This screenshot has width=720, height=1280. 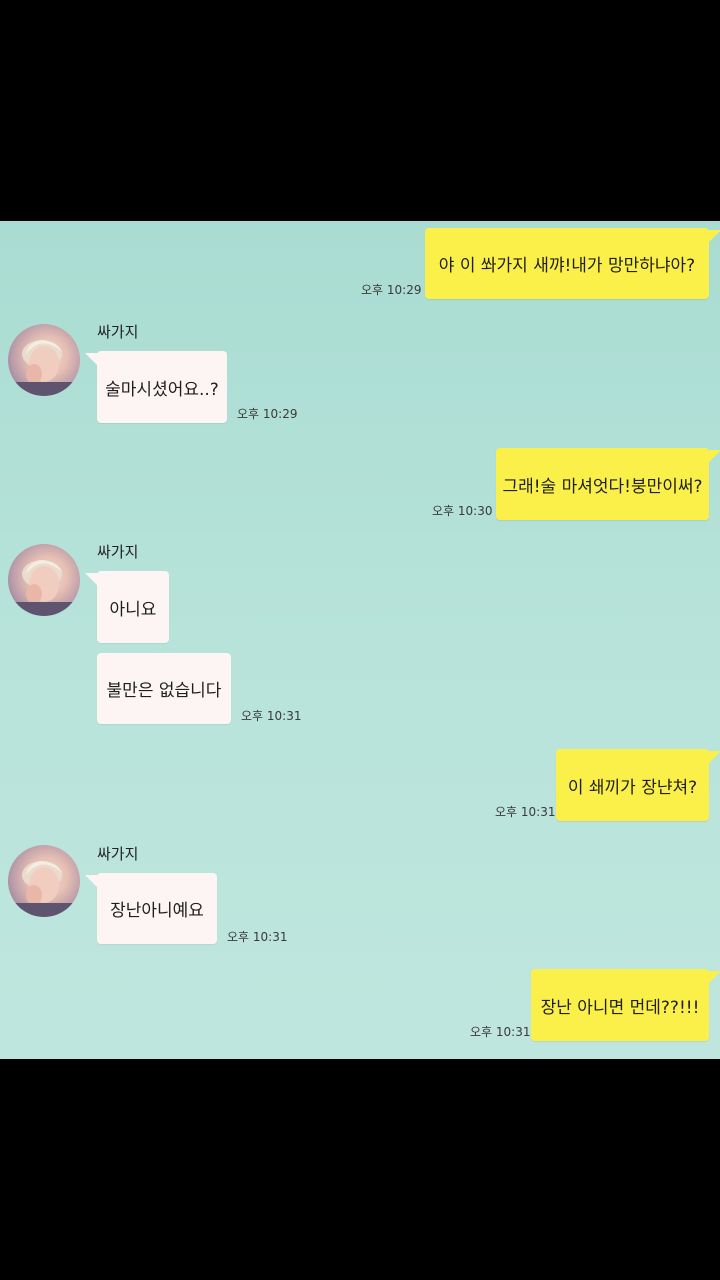 I want to click on message-text: 야 이 쏴가지 새꺄!내가 망만하냐아?, so click(x=567, y=266).